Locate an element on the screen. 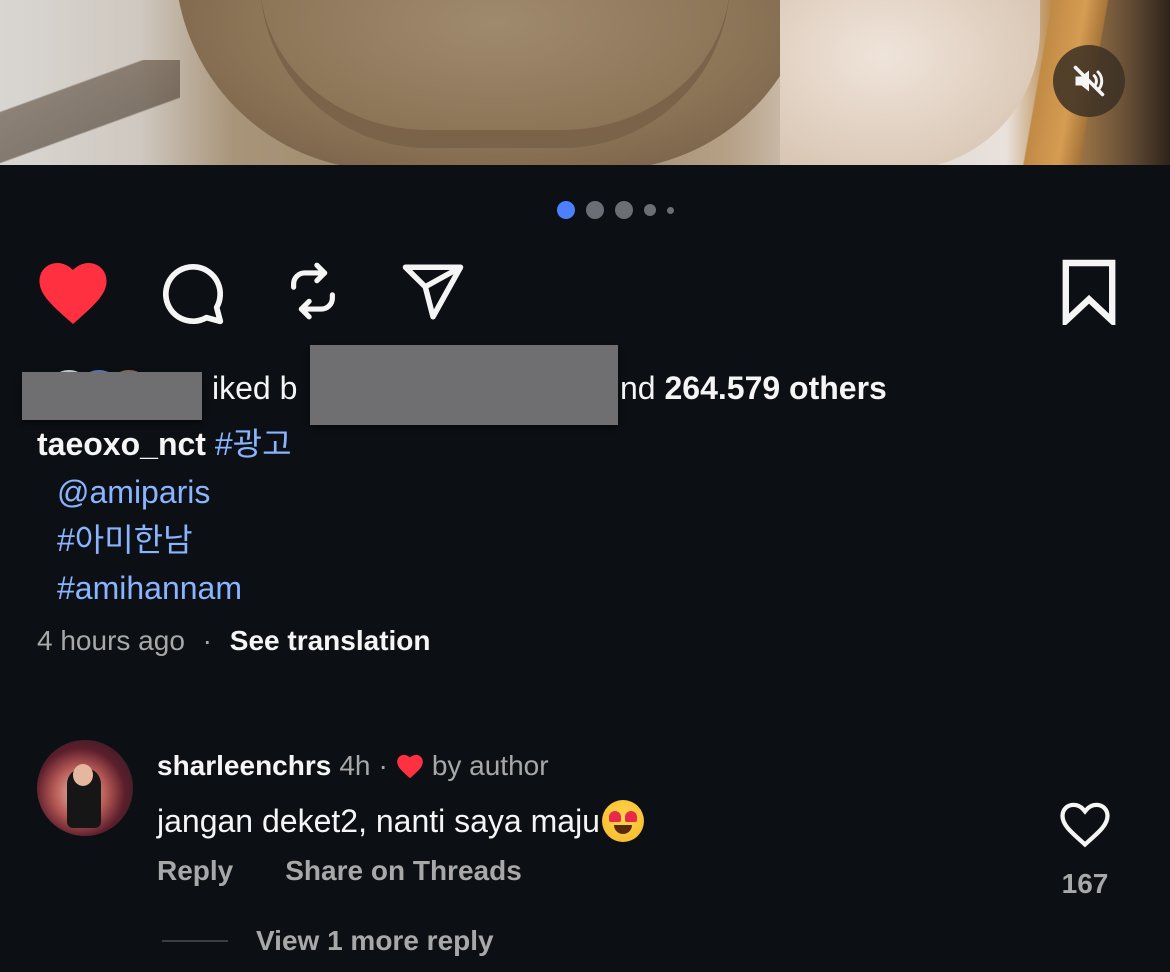 The height and width of the screenshot is (972, 1170). repost-icon is located at coordinates (313, 291).